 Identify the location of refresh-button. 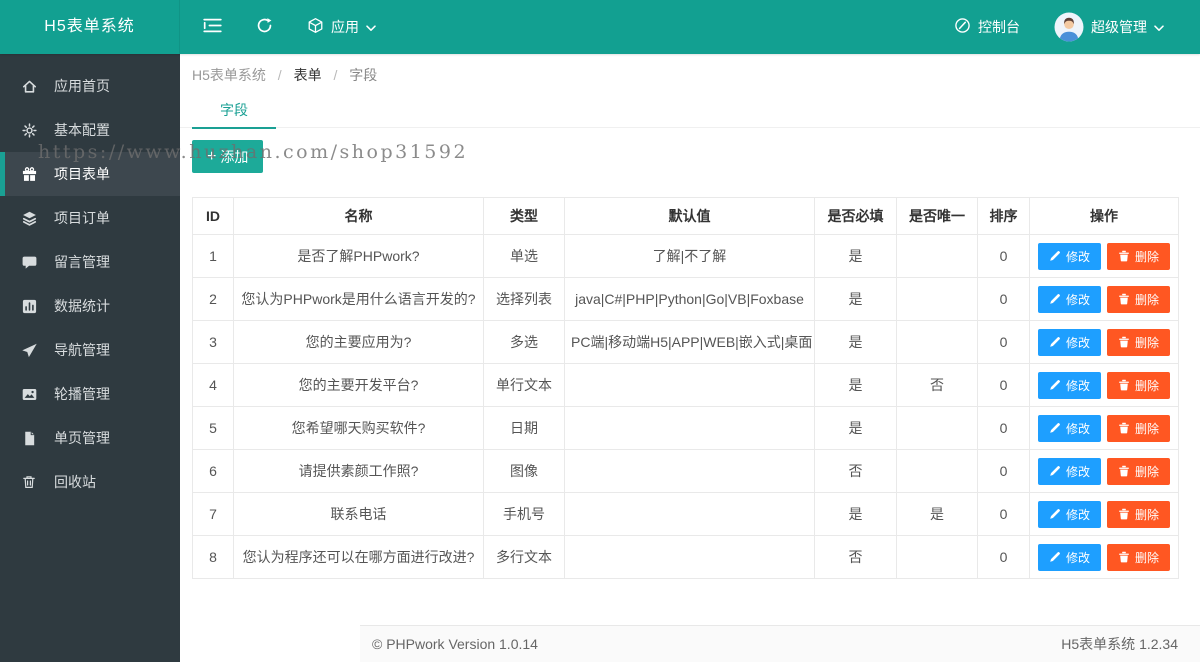
(264, 27).